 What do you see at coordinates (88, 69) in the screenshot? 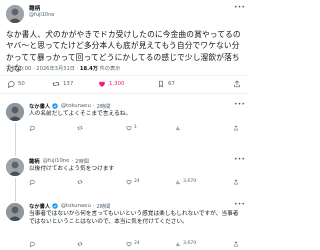
I see `views-count: 18.4万` at bounding box center [88, 69].